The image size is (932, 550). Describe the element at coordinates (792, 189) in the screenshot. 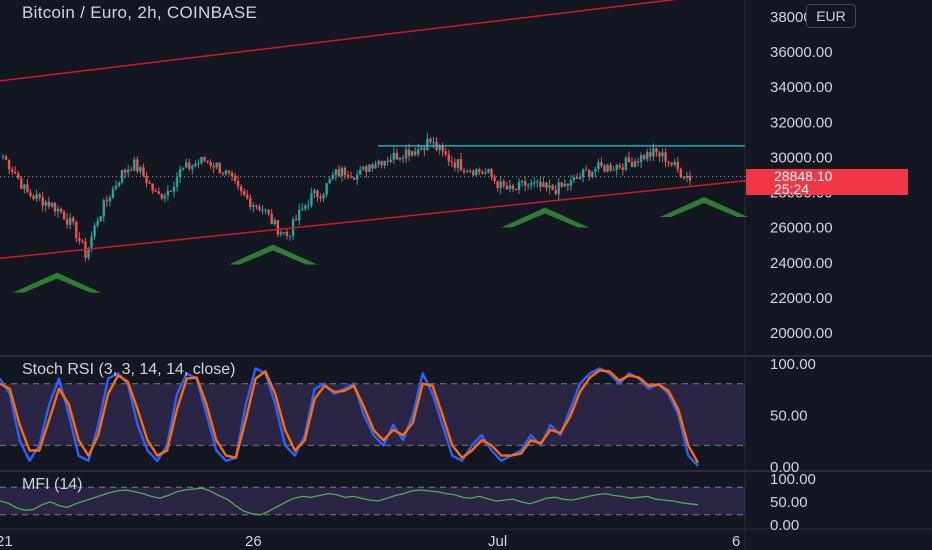

I see `countdown: 25:24` at that location.